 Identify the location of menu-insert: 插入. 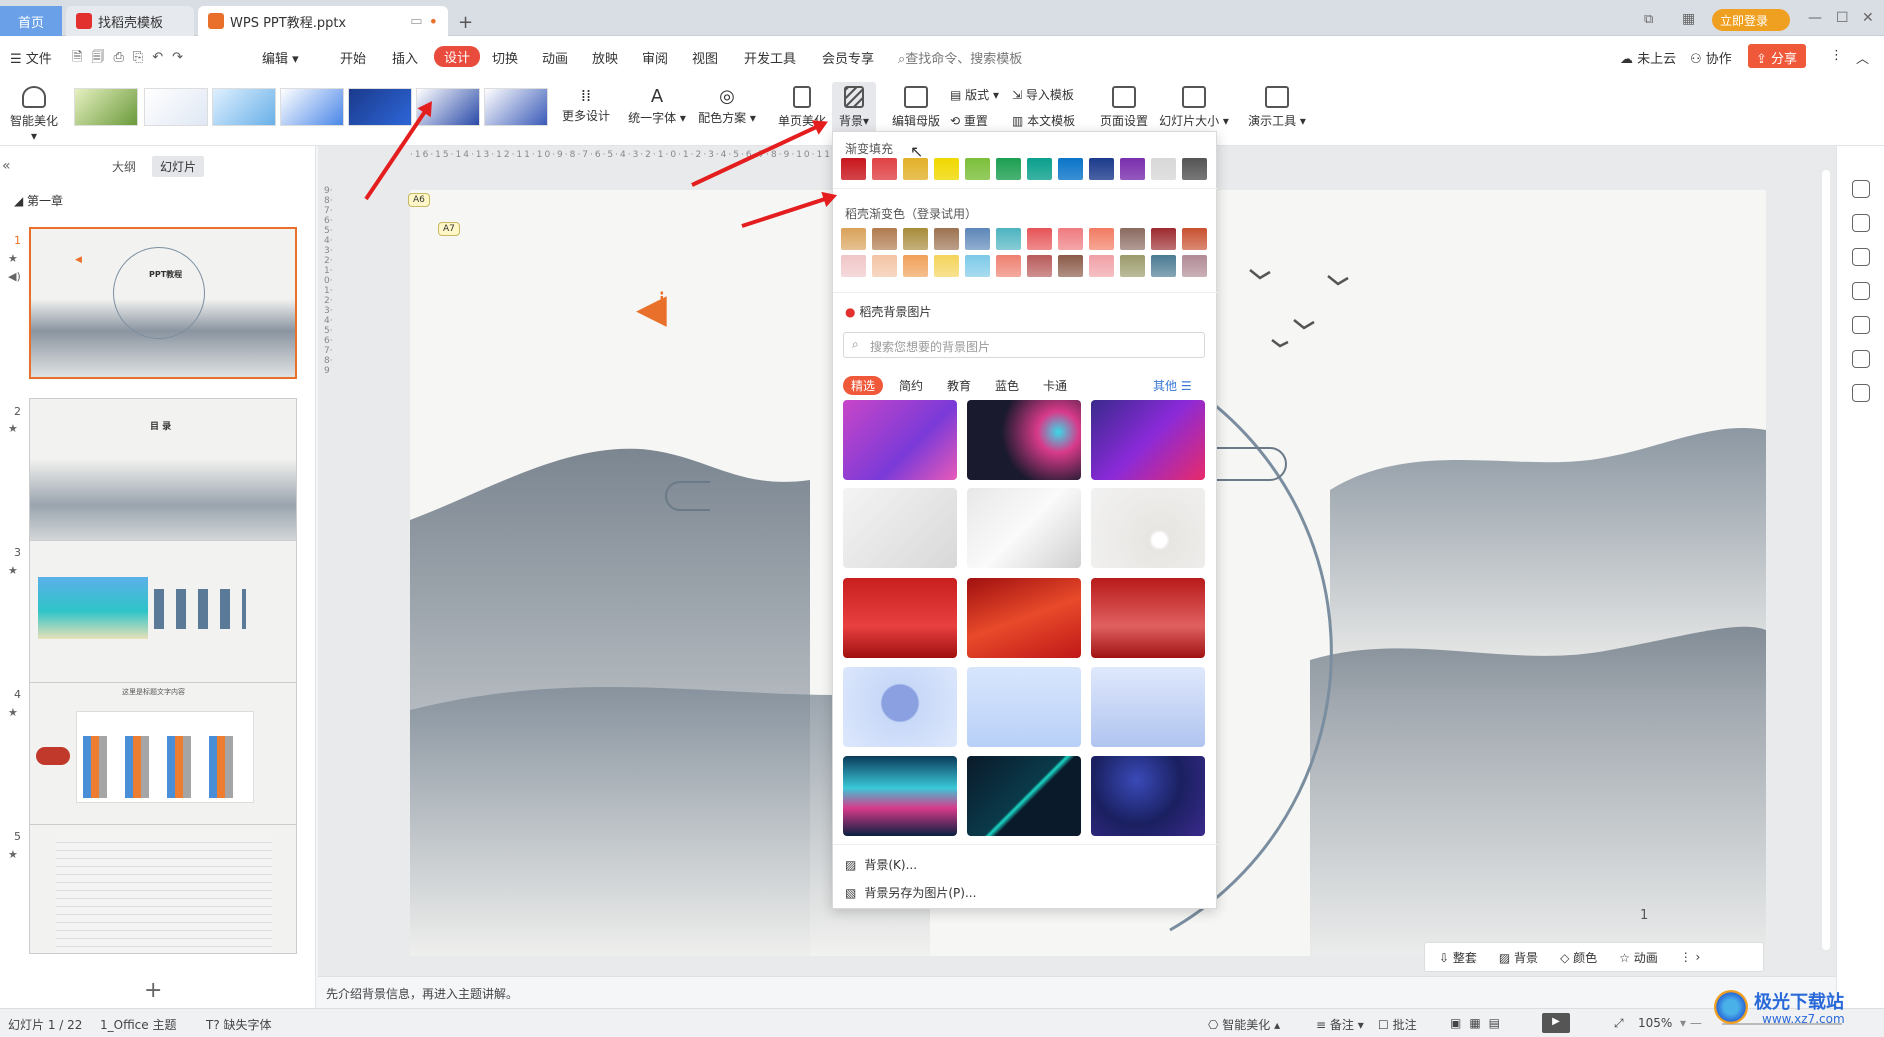
(405, 57).